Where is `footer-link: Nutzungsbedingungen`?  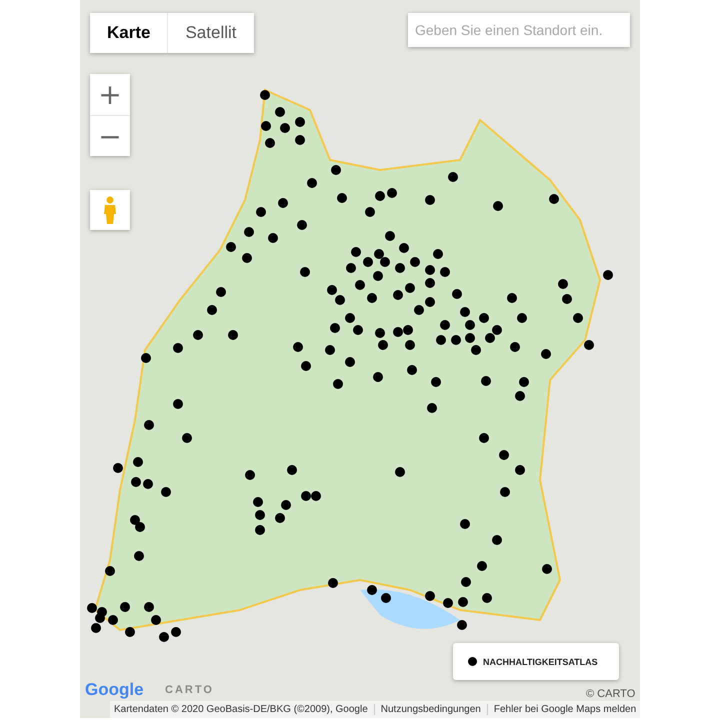 footer-link: Nutzungsbedingungen is located at coordinates (430, 709).